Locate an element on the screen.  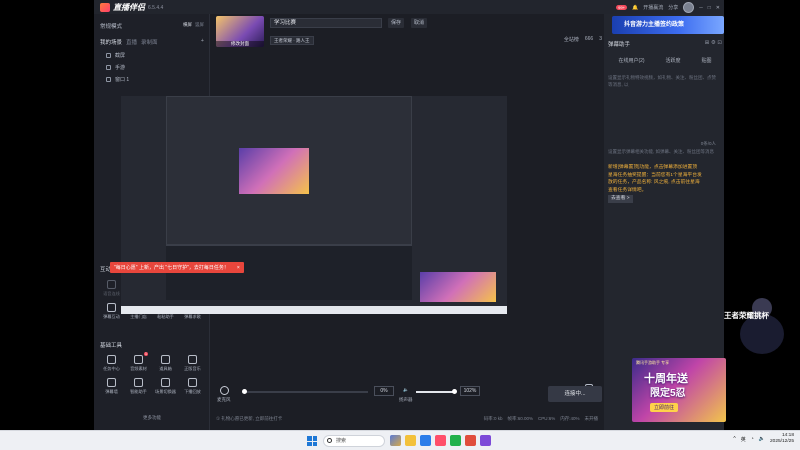
mic-volume-slider is located at coordinates (305, 391).